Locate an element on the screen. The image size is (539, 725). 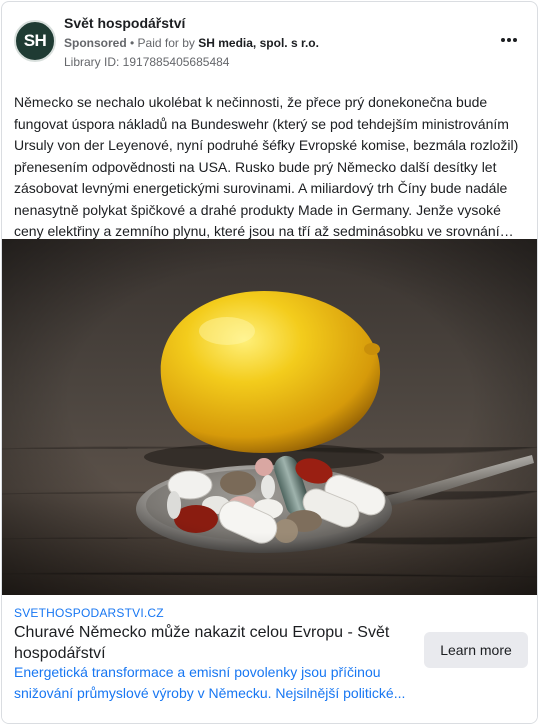
avatar-initials: SH is located at coordinates (35, 40).